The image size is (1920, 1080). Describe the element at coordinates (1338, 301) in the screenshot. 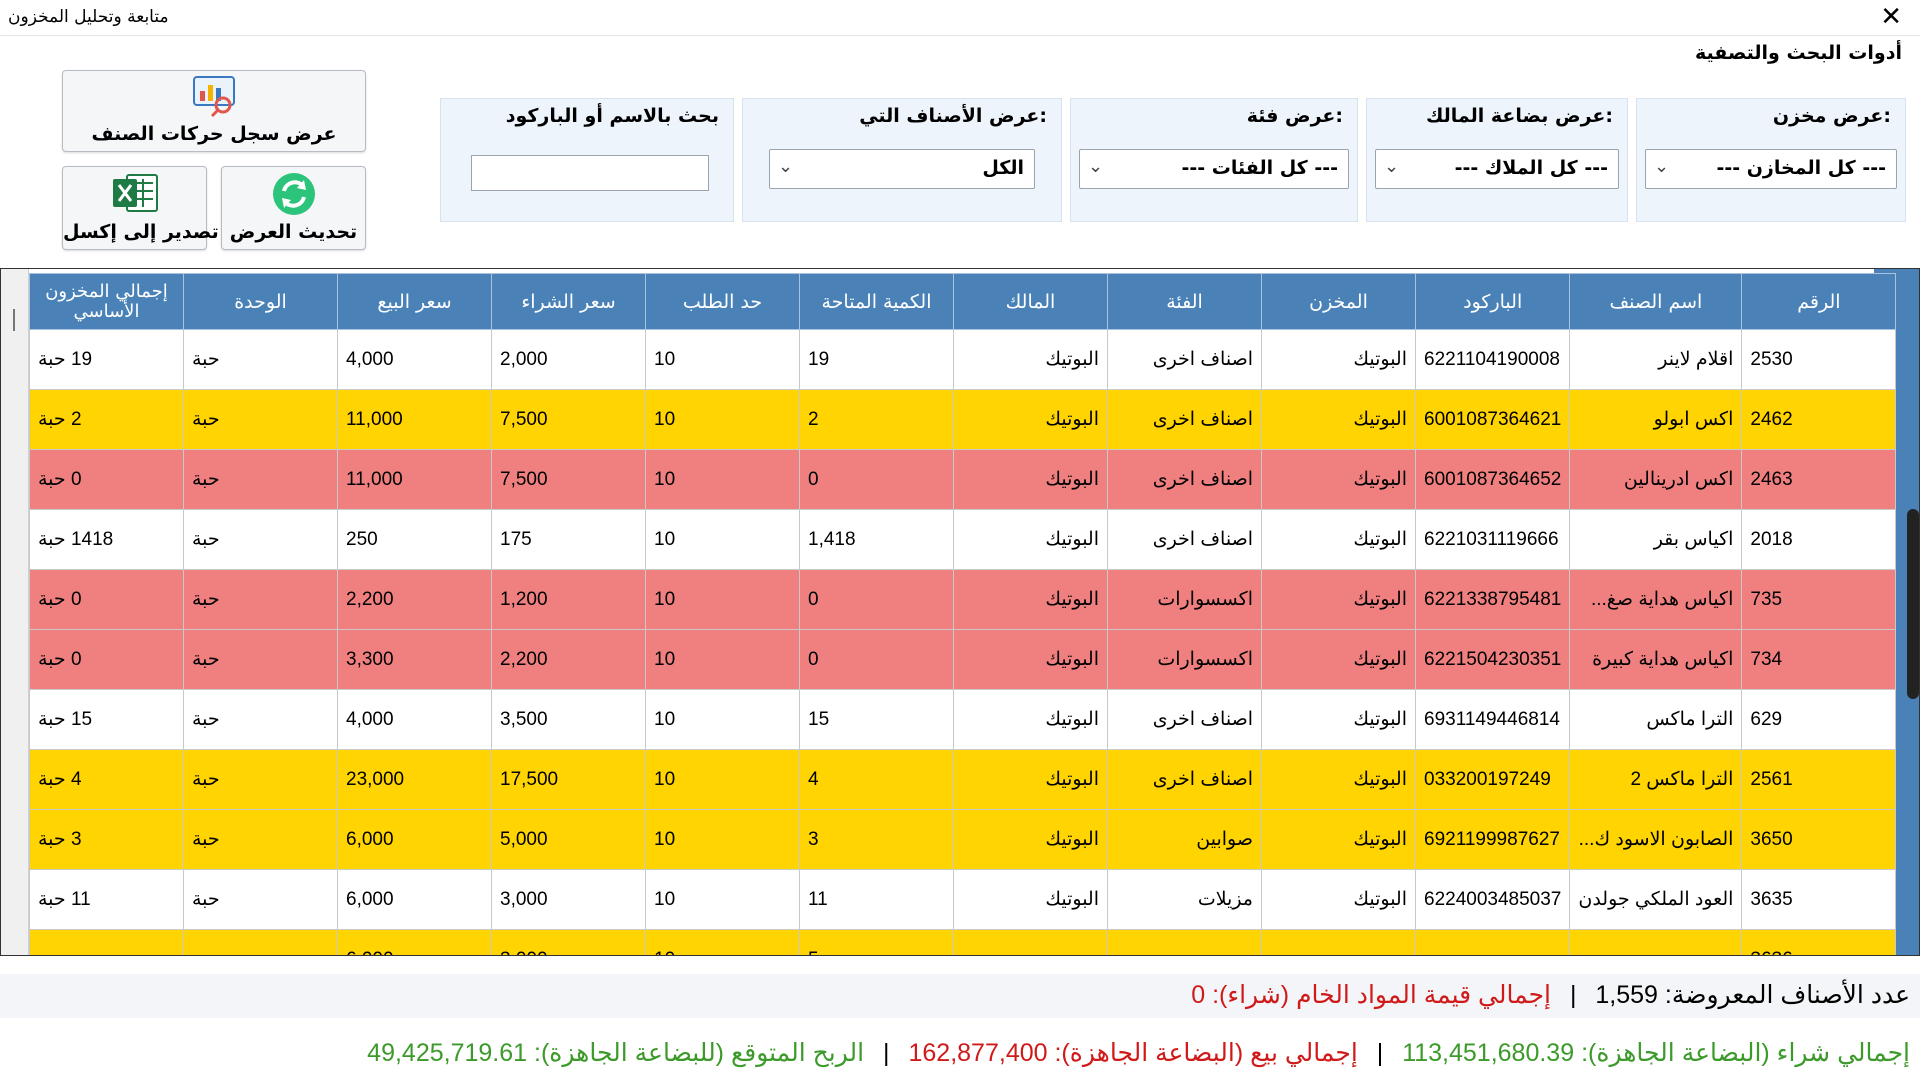

I see `column-header: المخزن` at that location.